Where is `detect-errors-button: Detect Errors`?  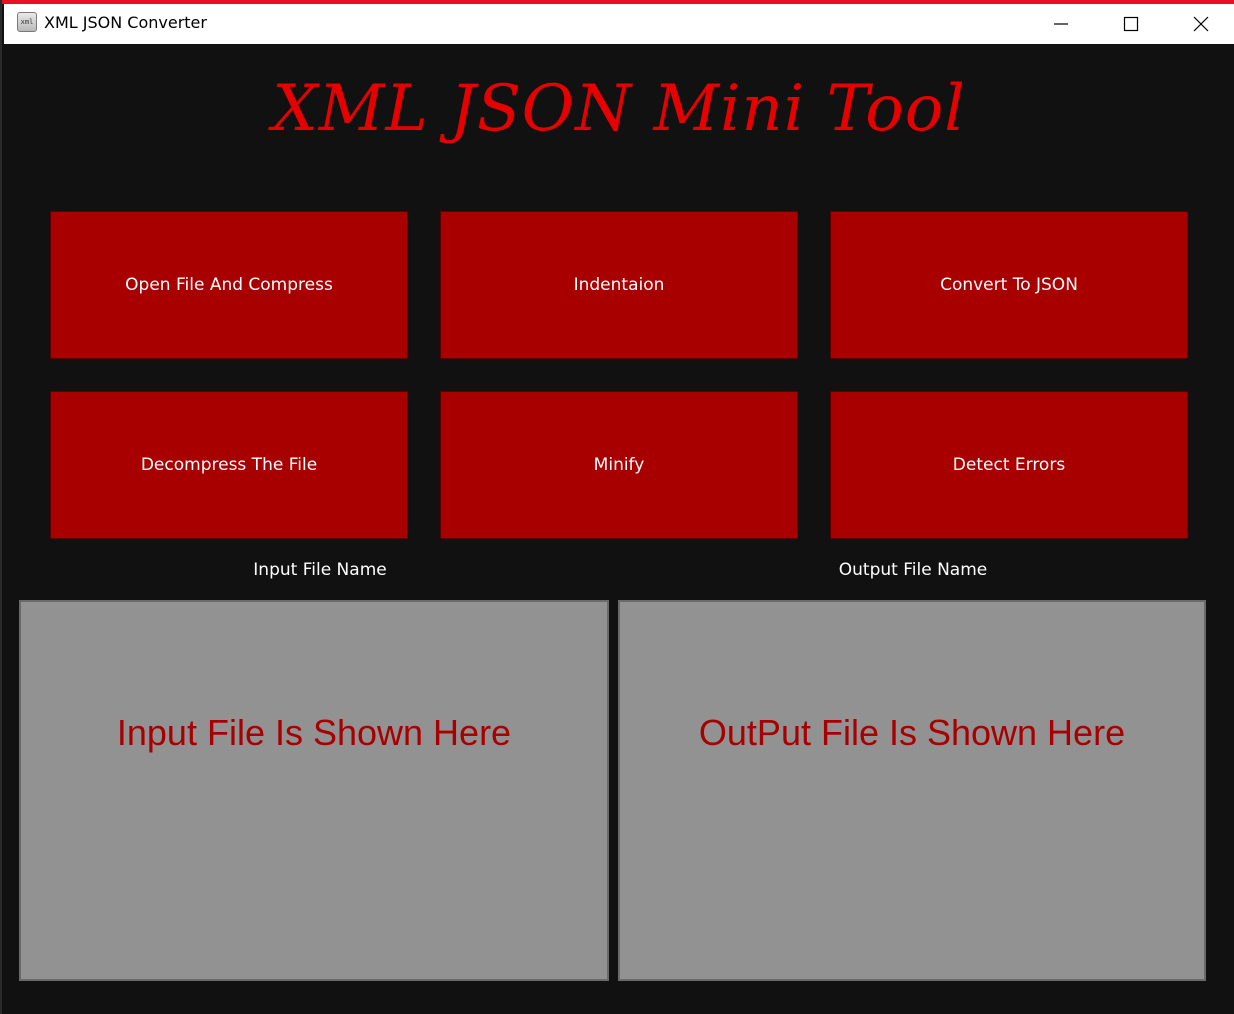
detect-errors-button: Detect Errors is located at coordinates (1009, 465).